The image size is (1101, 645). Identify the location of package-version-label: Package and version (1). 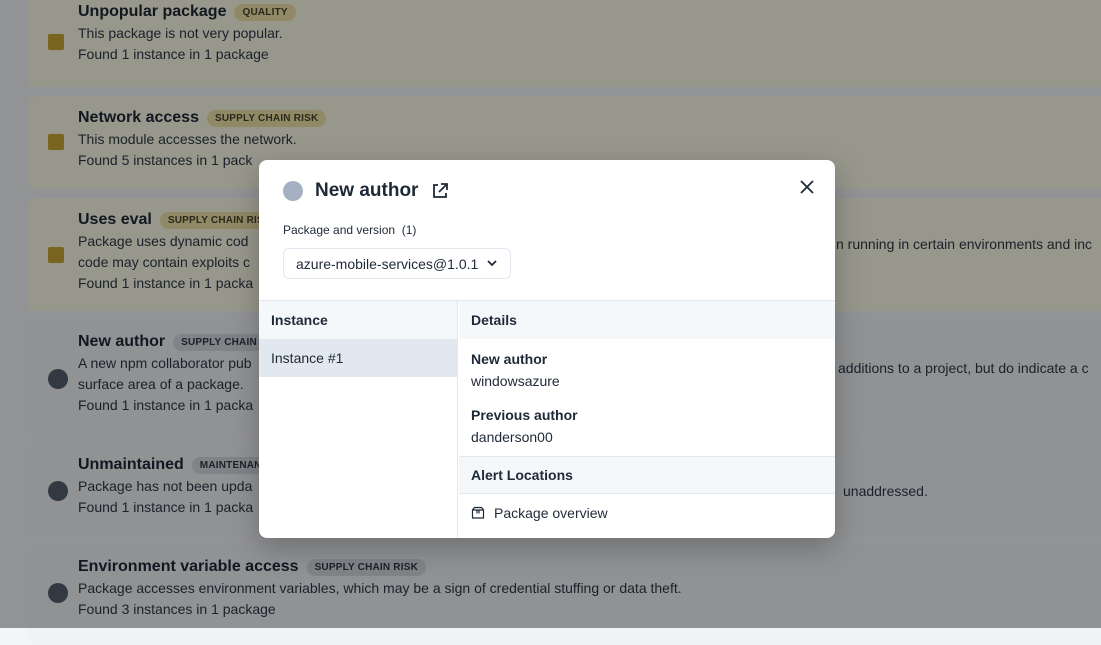
(350, 230).